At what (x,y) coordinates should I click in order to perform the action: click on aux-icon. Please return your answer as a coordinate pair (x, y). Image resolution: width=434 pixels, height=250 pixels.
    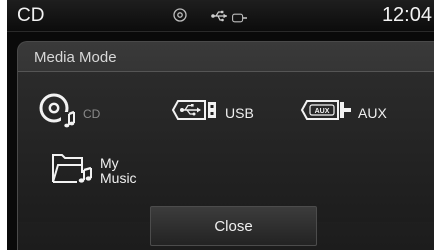
    Looking at the image, I should click on (240, 19).